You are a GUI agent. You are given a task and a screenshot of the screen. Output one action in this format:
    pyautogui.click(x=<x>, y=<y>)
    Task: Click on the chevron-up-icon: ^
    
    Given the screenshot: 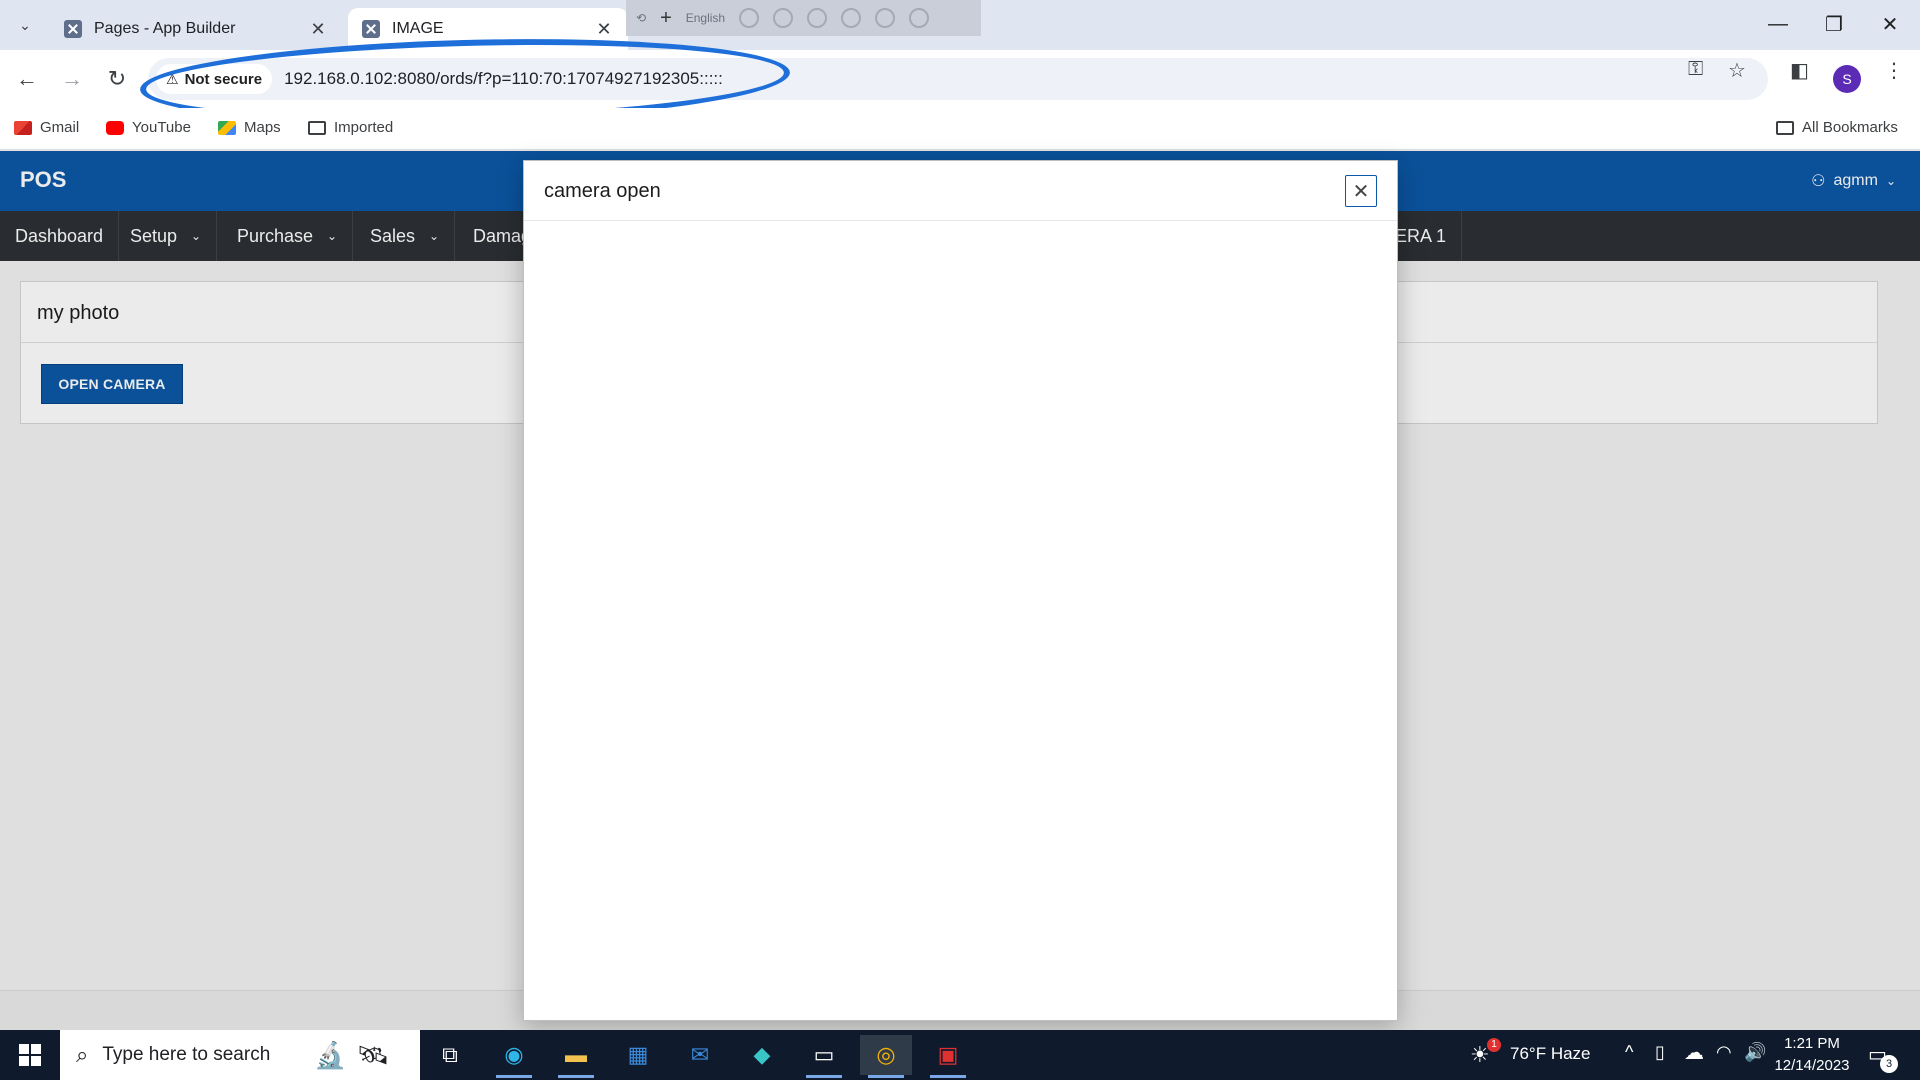 What is the action you would take?
    pyautogui.click(x=1629, y=1052)
    